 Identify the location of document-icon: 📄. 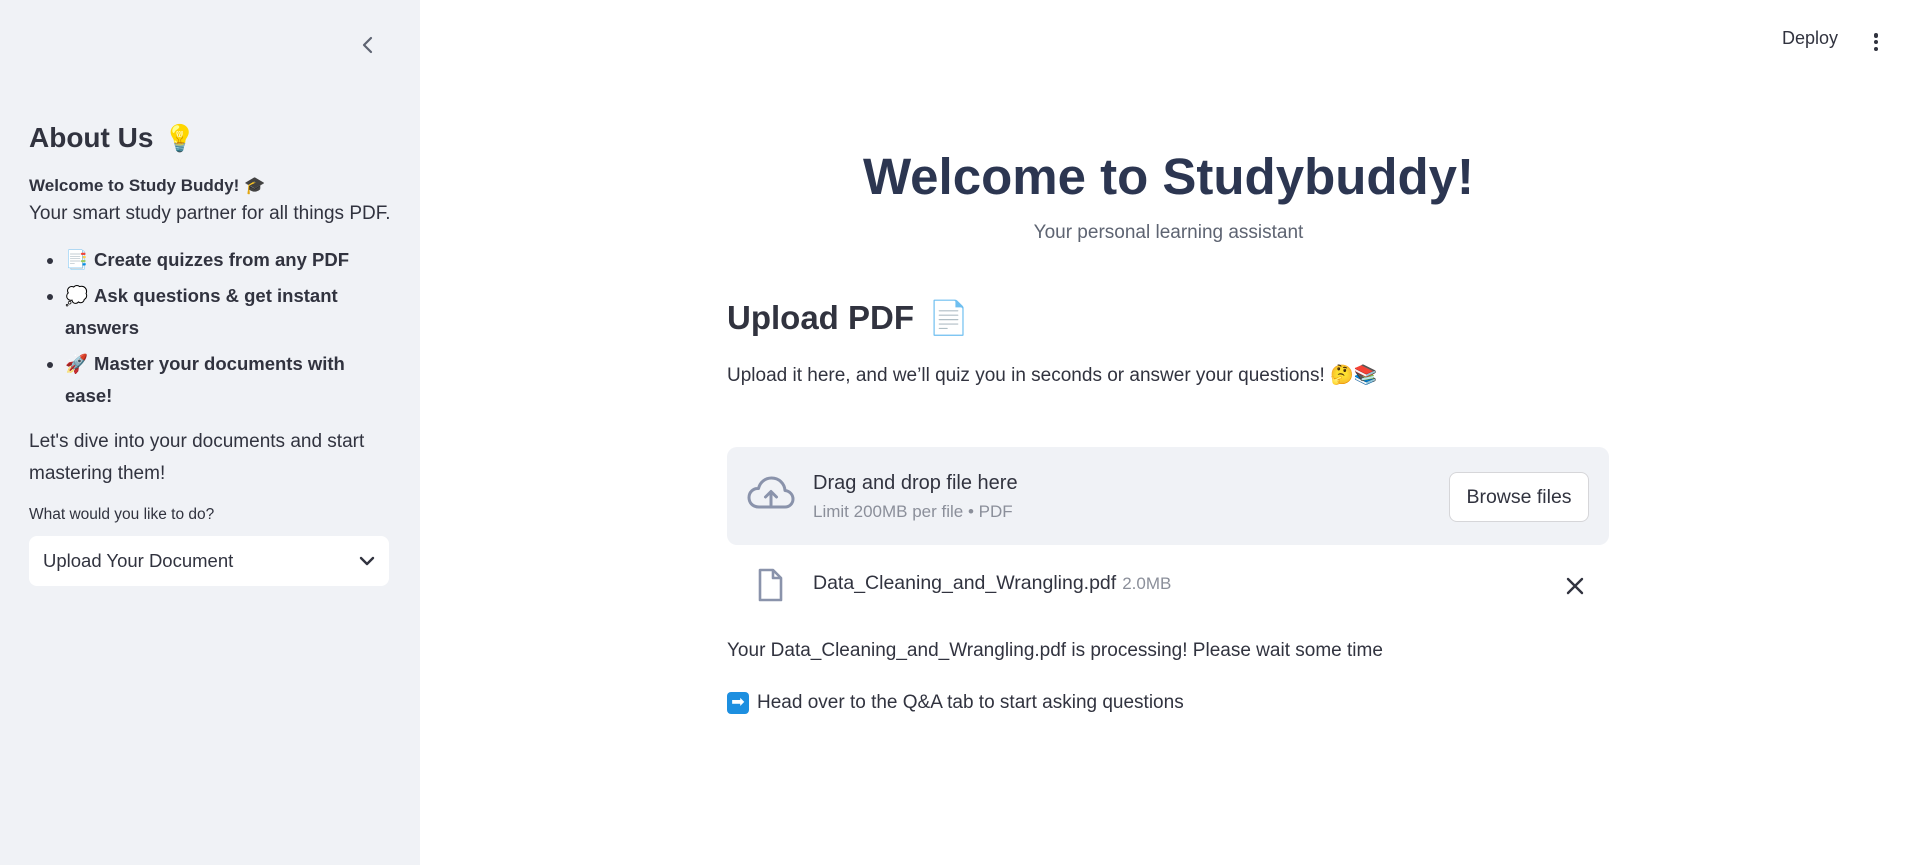
(949, 317).